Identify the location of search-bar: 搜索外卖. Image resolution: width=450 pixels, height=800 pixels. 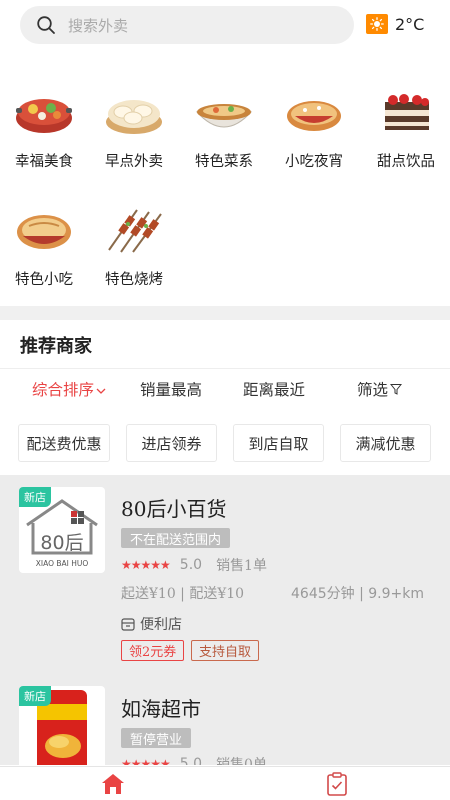
(187, 25).